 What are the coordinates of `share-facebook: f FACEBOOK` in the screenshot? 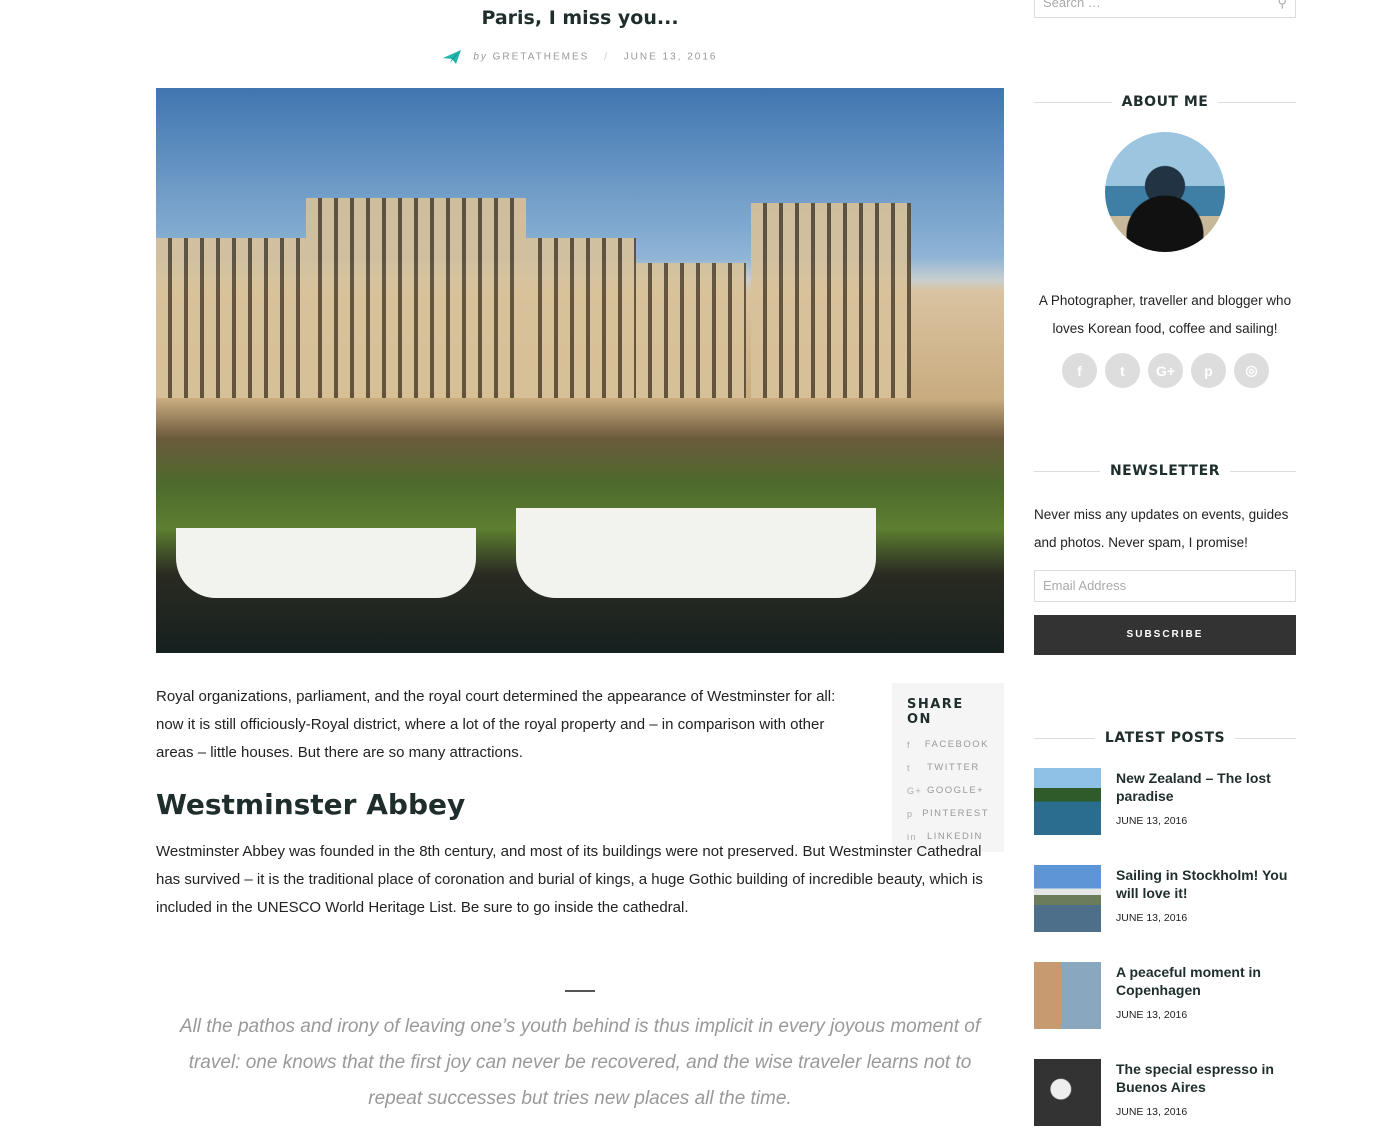 It's located at (948, 744).